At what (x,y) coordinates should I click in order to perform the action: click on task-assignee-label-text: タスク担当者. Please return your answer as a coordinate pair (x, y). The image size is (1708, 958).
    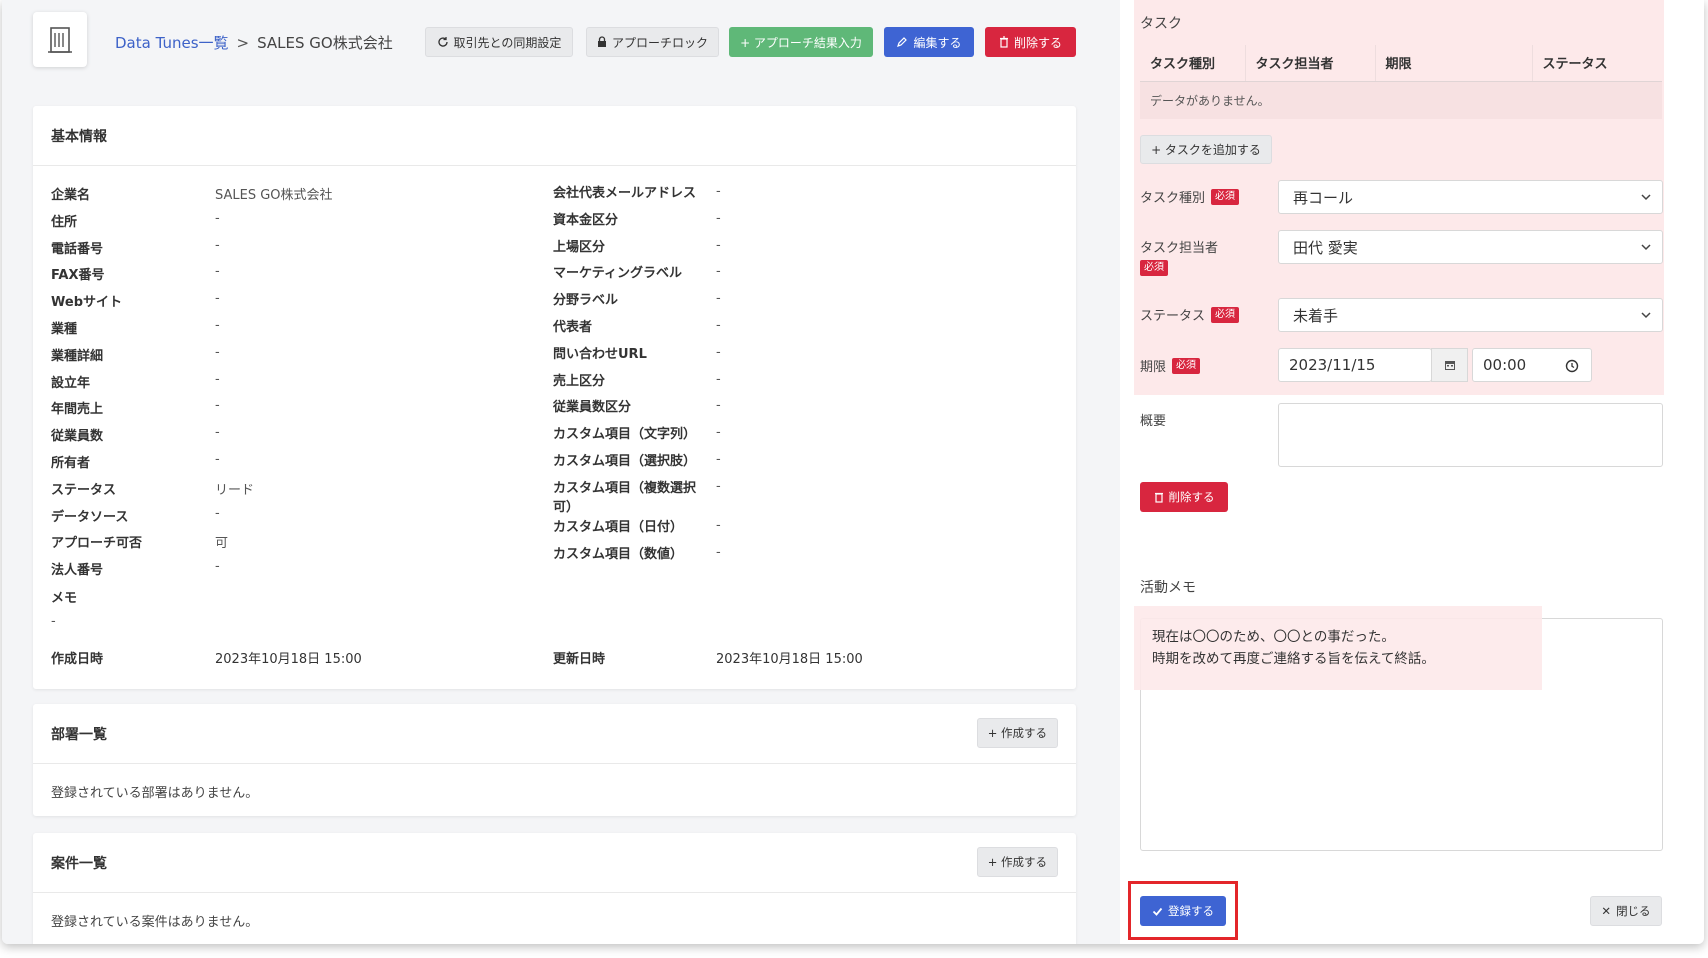
    Looking at the image, I should click on (1179, 248).